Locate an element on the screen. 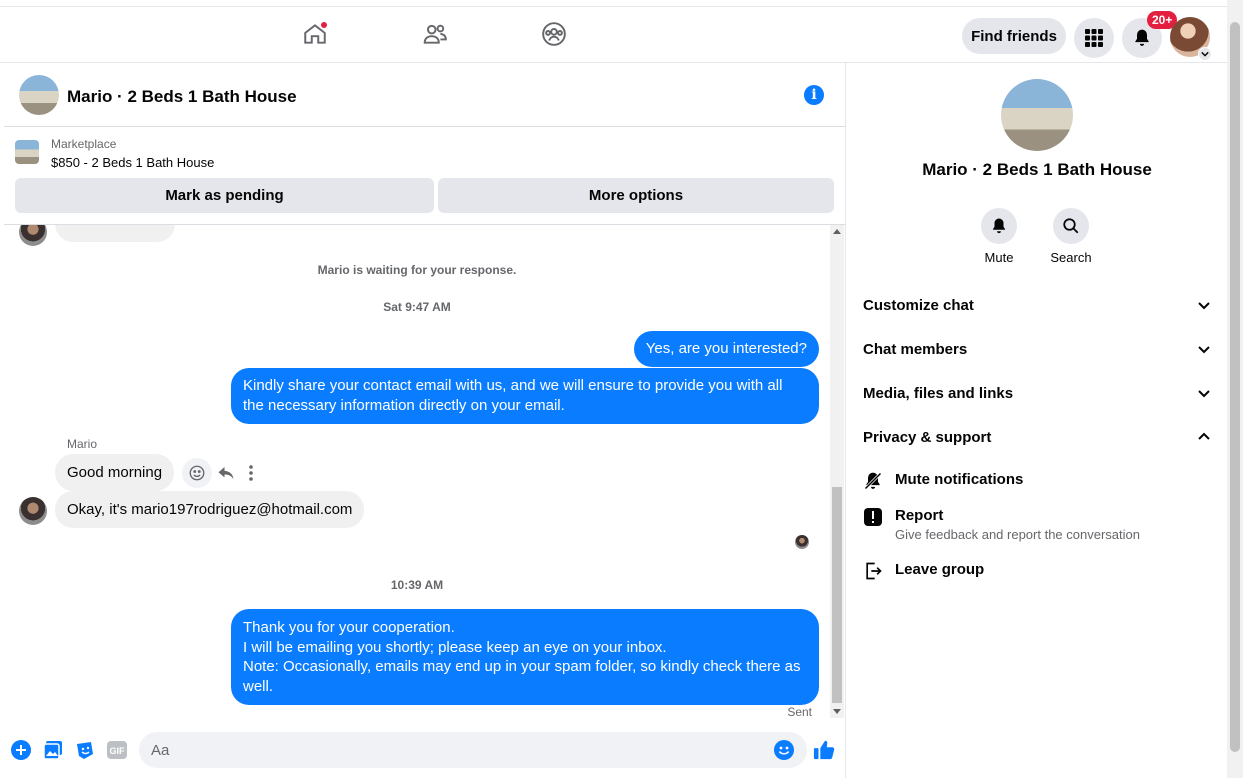  scroll-down-arrow is located at coordinates (837, 711).